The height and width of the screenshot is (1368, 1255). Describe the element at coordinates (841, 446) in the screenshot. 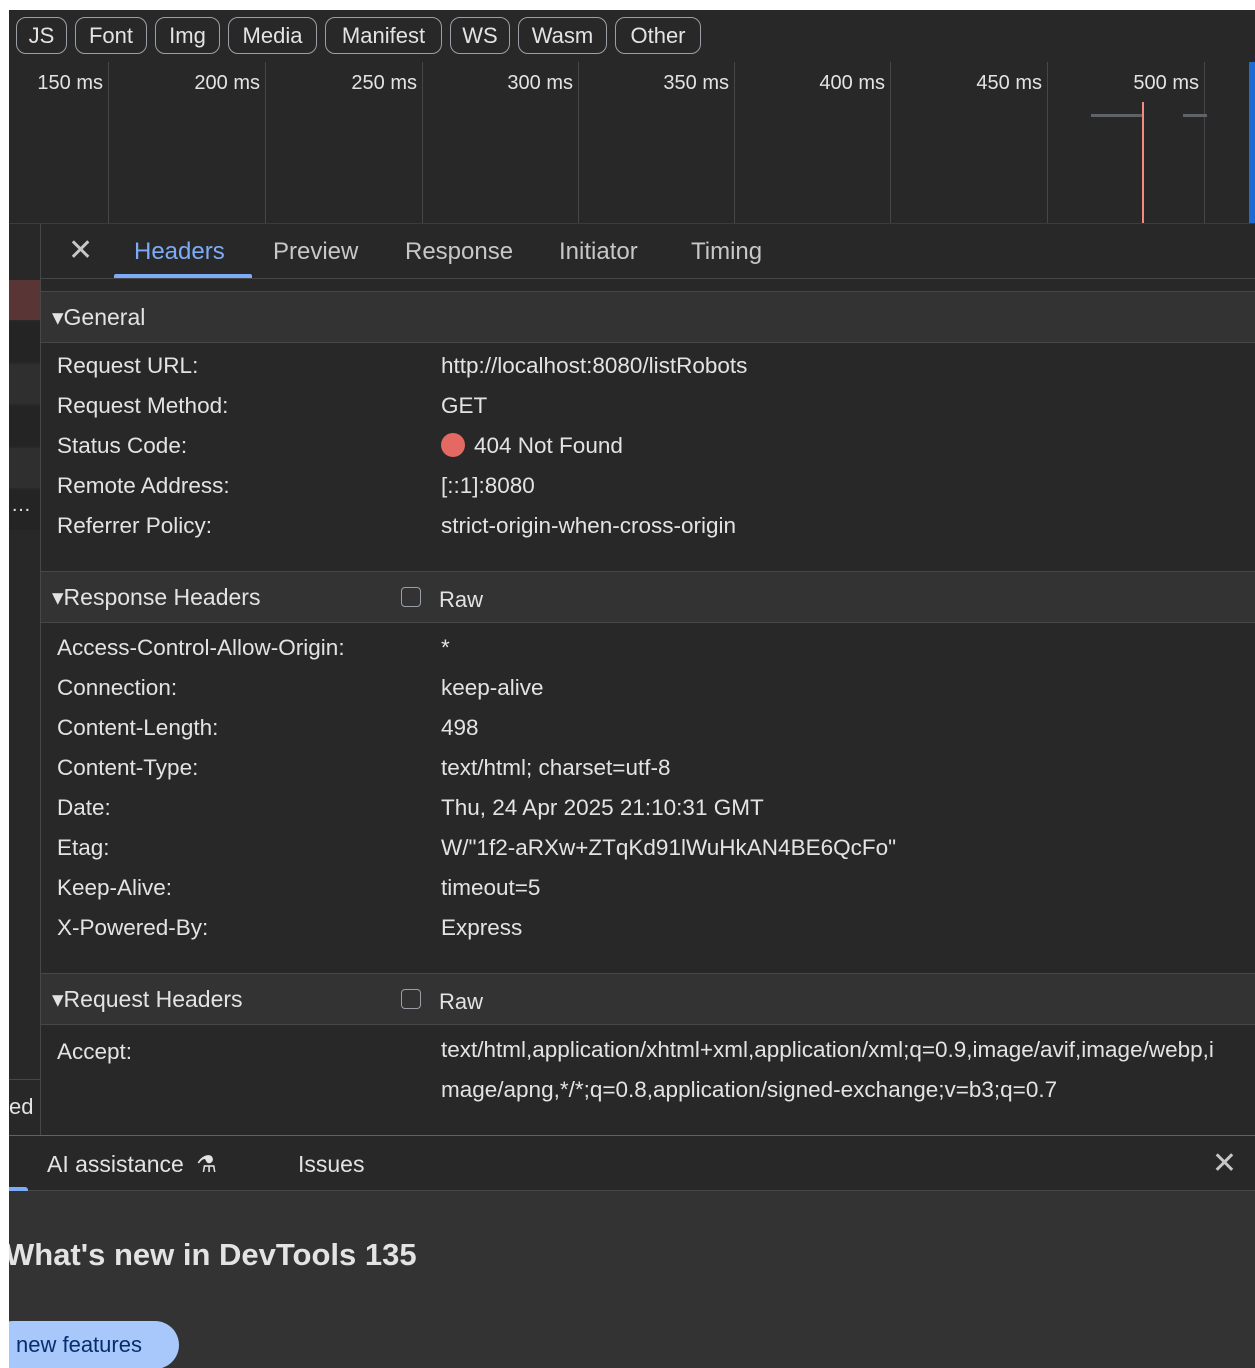

I see `status-value: 404 Not Found` at that location.